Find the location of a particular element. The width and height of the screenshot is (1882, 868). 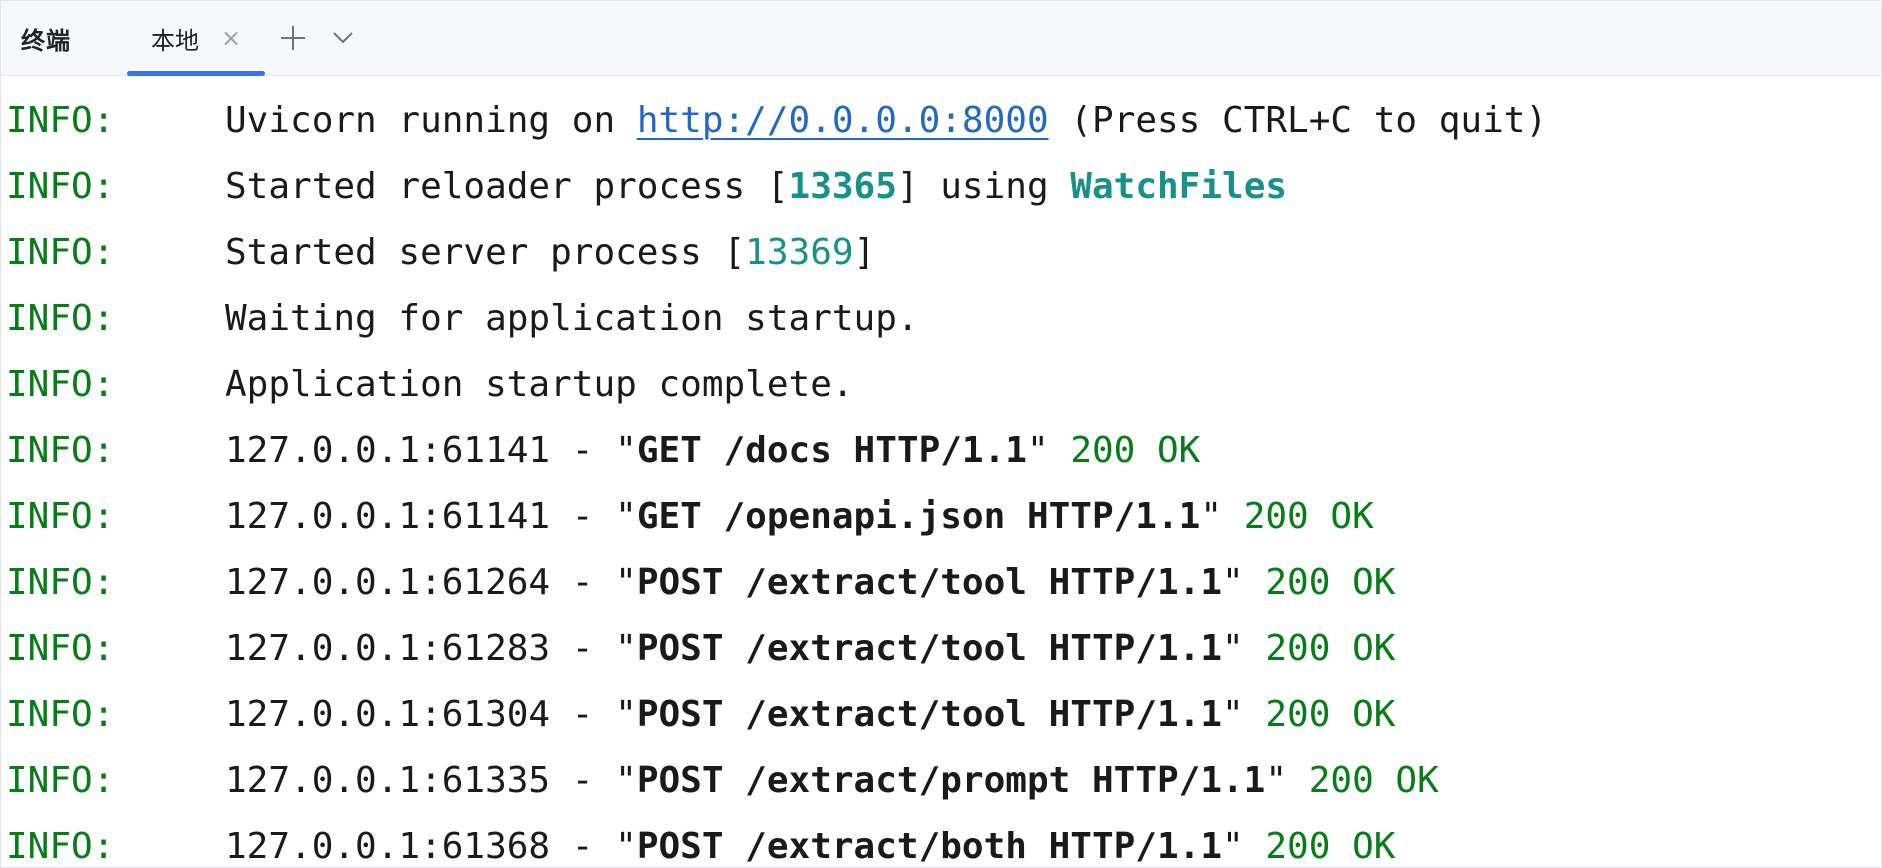

client-address: 127.0.0.1:61368 is located at coordinates (388, 846).